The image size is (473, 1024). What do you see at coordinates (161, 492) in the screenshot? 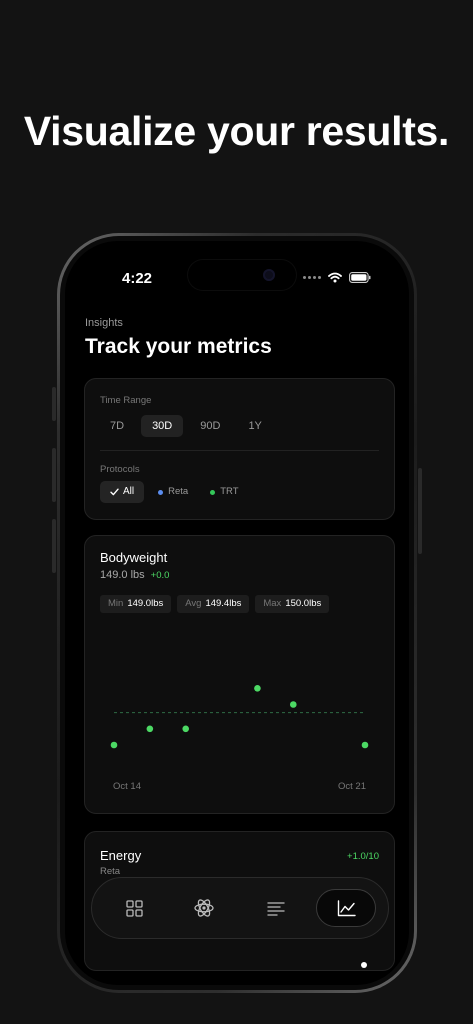
I see `reta-color-dot` at bounding box center [161, 492].